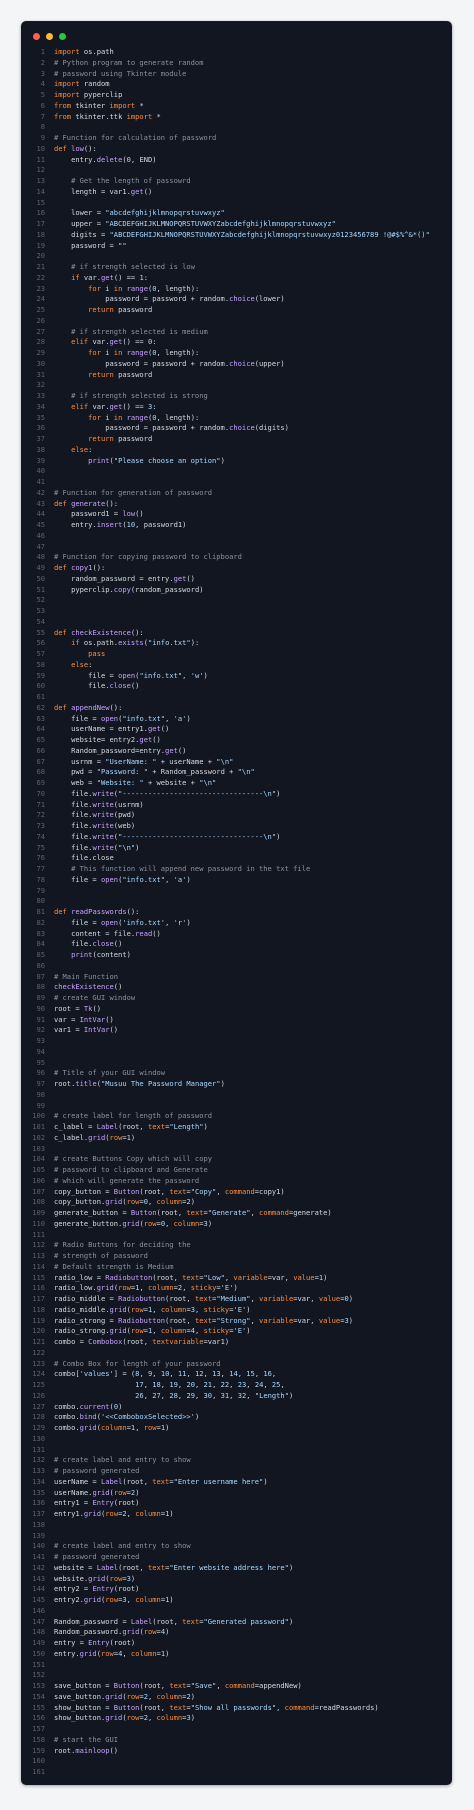 This screenshot has height=1810, width=474. What do you see at coordinates (141, 105) in the screenshot?
I see `code-token: *` at bounding box center [141, 105].